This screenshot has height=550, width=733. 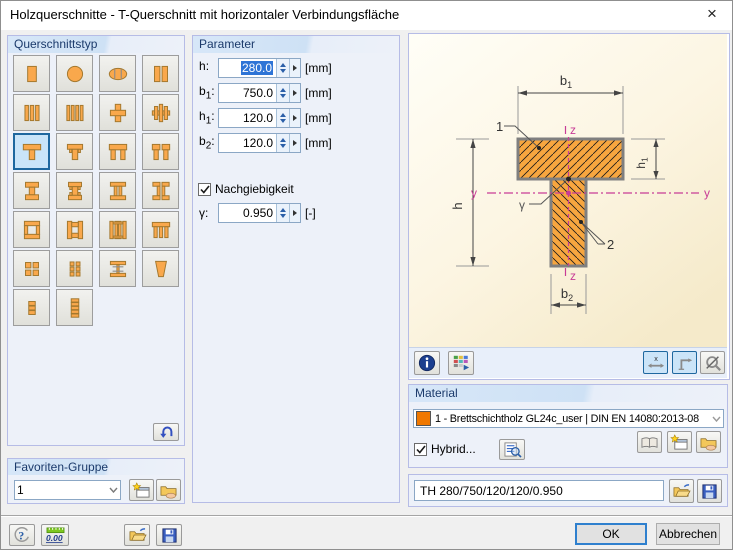 I want to click on elbow-arrow-icon, so click(x=685, y=363).